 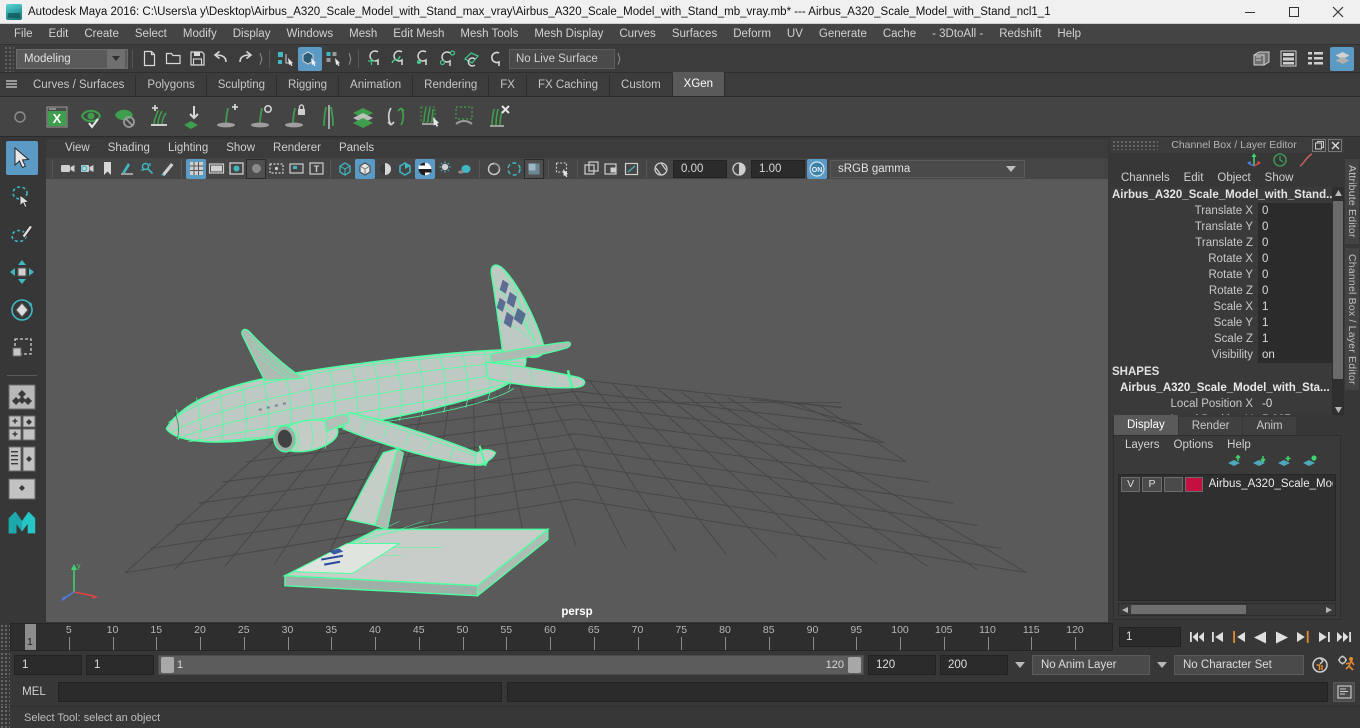 What do you see at coordinates (1091, 665) in the screenshot?
I see `anim-layer-dropdown: No Anim Layer` at bounding box center [1091, 665].